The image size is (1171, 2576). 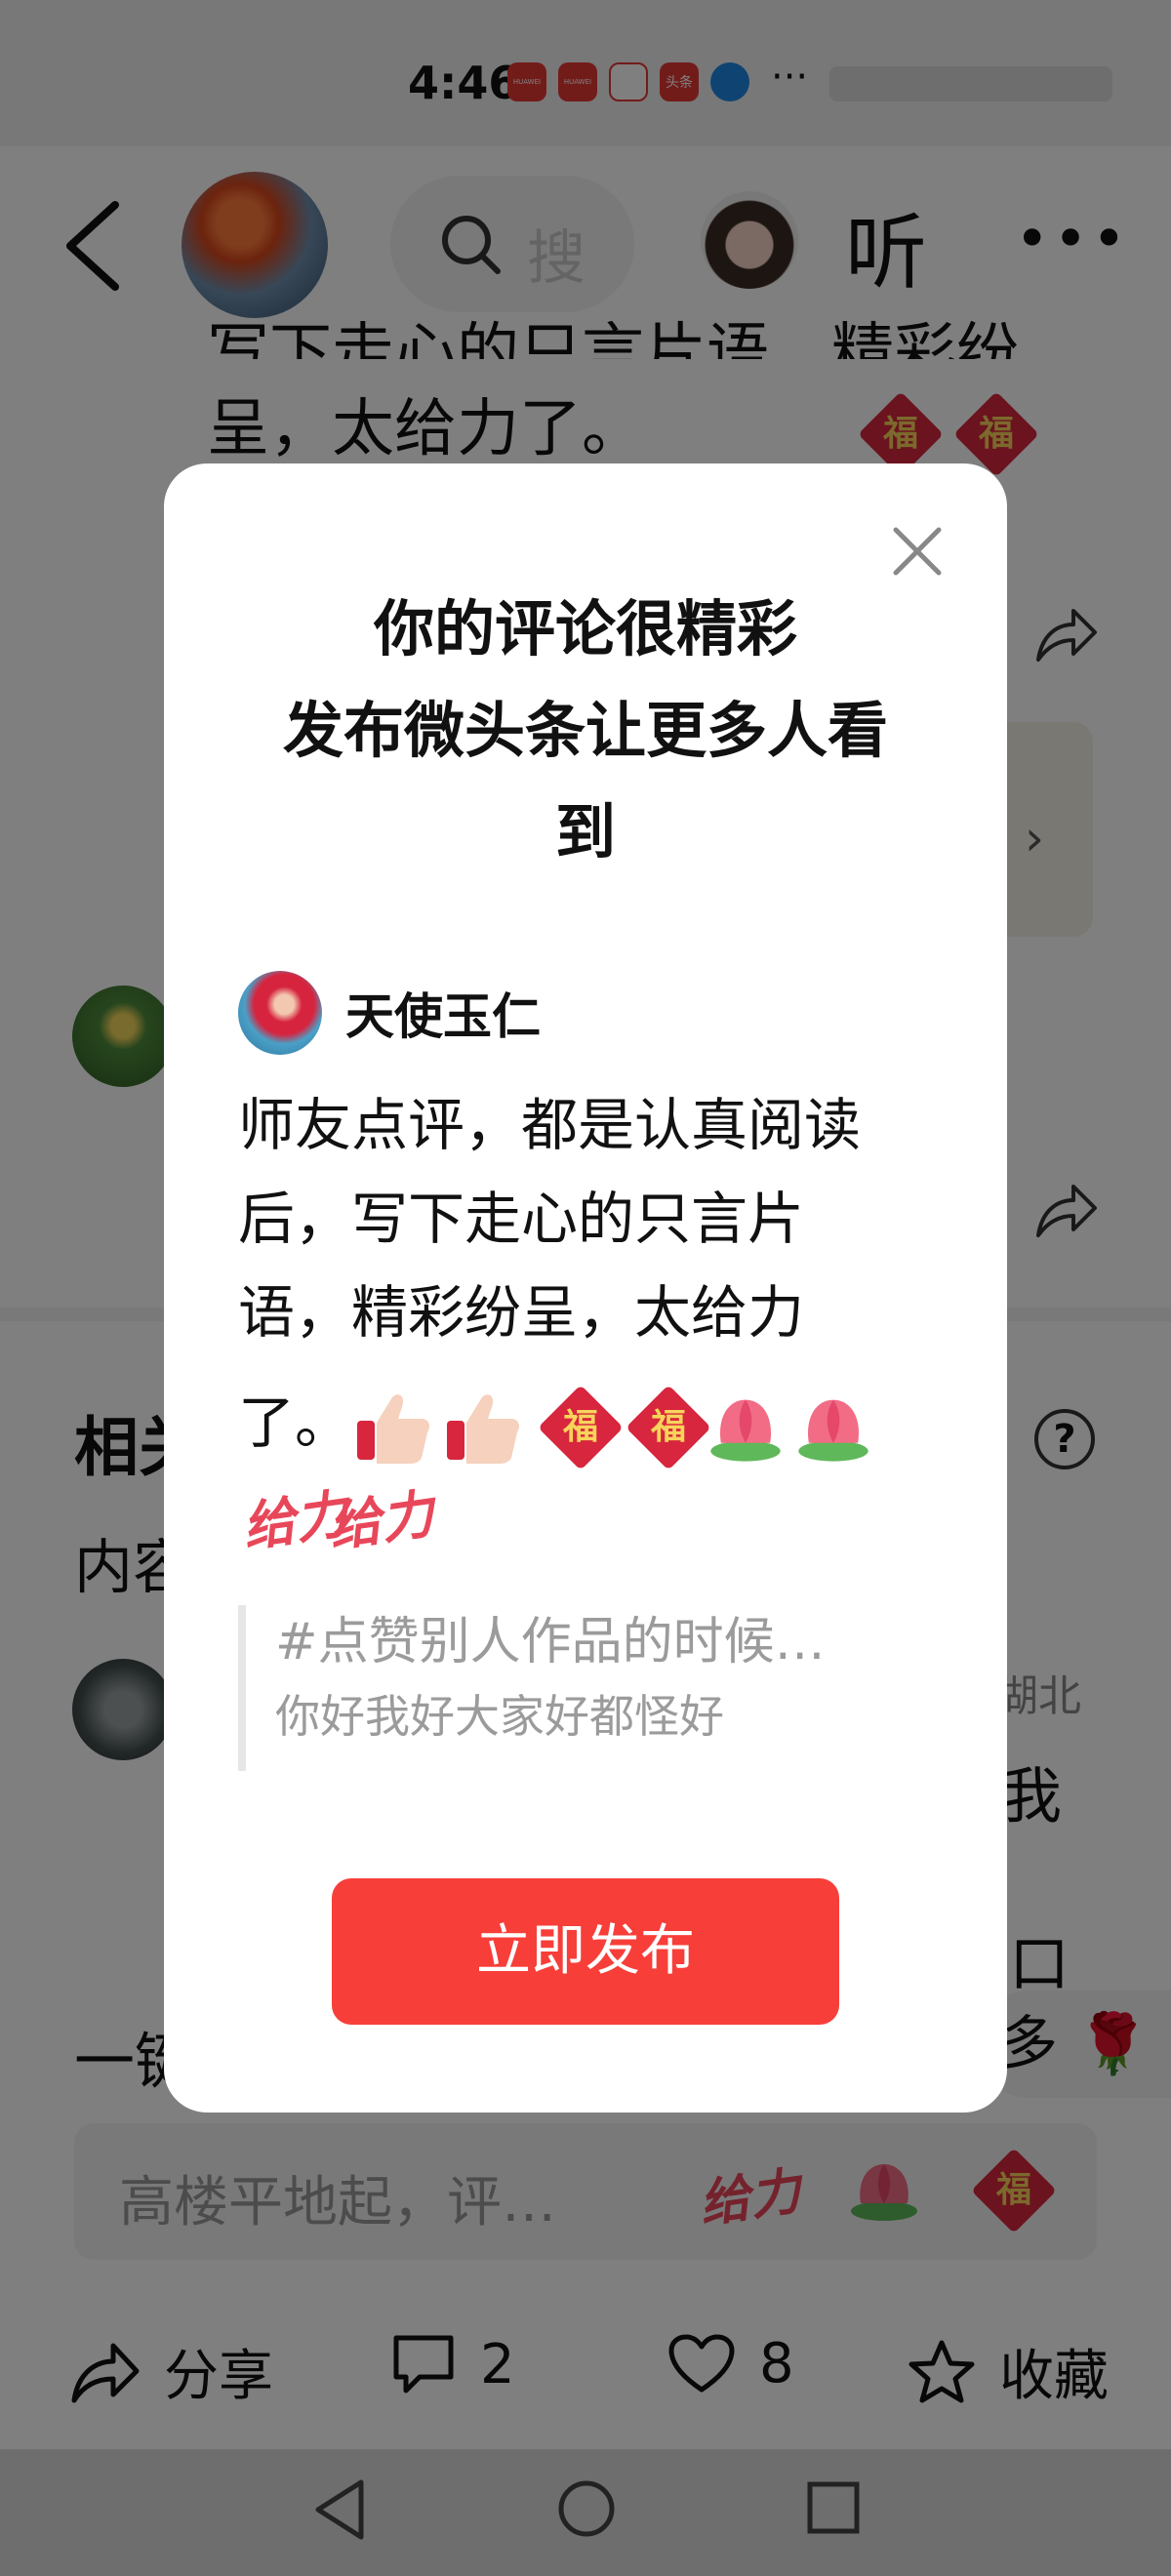 I want to click on dialog-title: 你的评论很精彩 发布微头条让更多人看 到, so click(x=585, y=730).